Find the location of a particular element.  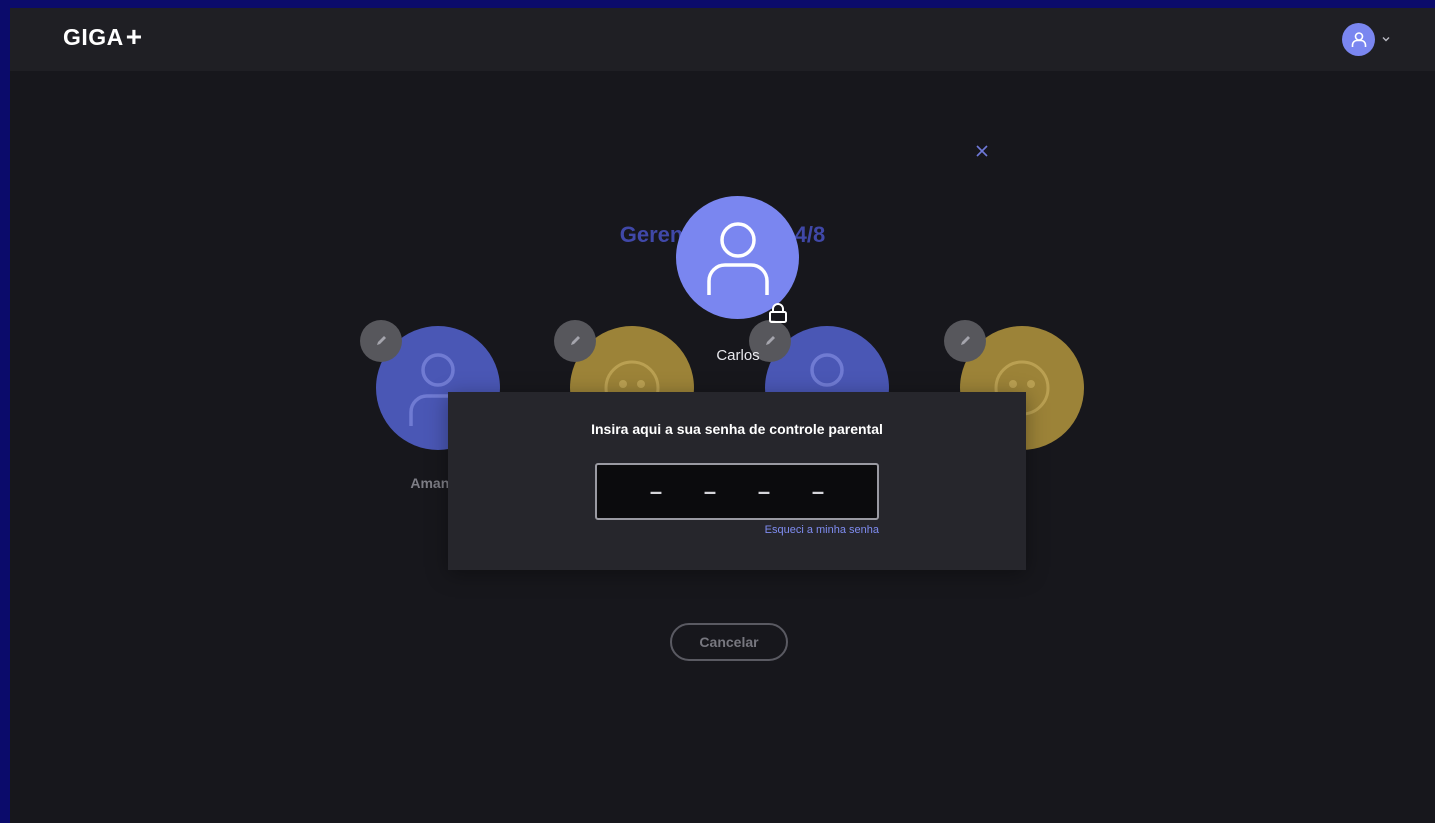

pin-digit-2: – is located at coordinates (710, 492).